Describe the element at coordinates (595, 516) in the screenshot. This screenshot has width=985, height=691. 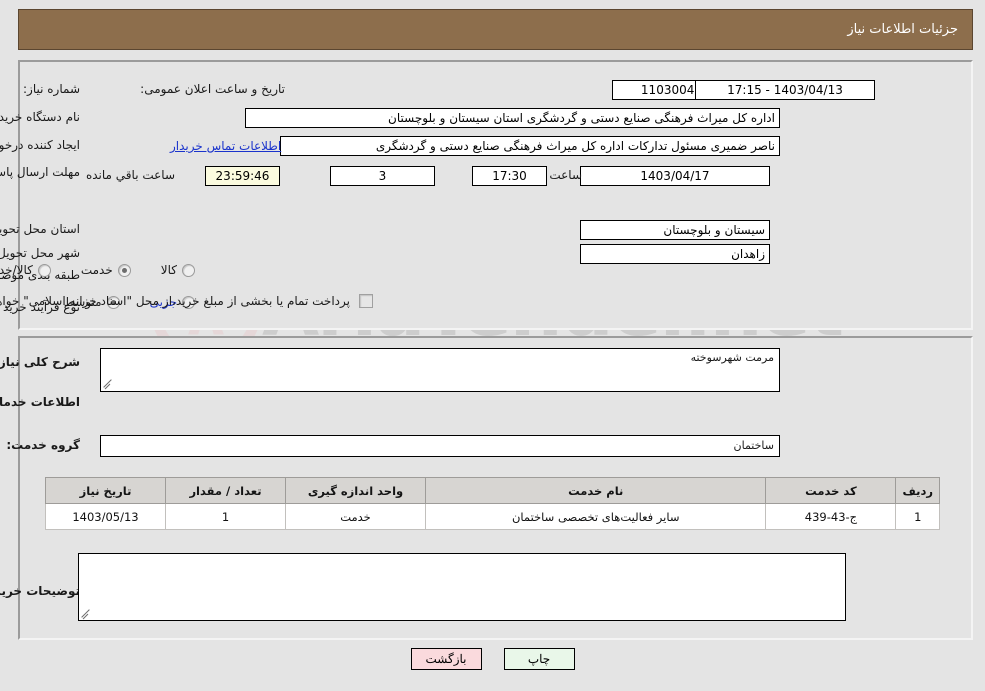
I see `cell-service-name: سایر فعالیت‌های تخصصی ساختمان` at that location.